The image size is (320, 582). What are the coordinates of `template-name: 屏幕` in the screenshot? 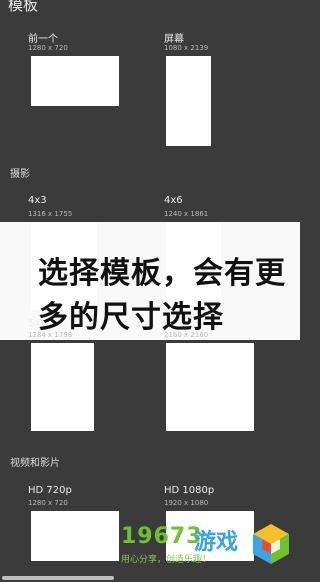 It's located at (174, 39).